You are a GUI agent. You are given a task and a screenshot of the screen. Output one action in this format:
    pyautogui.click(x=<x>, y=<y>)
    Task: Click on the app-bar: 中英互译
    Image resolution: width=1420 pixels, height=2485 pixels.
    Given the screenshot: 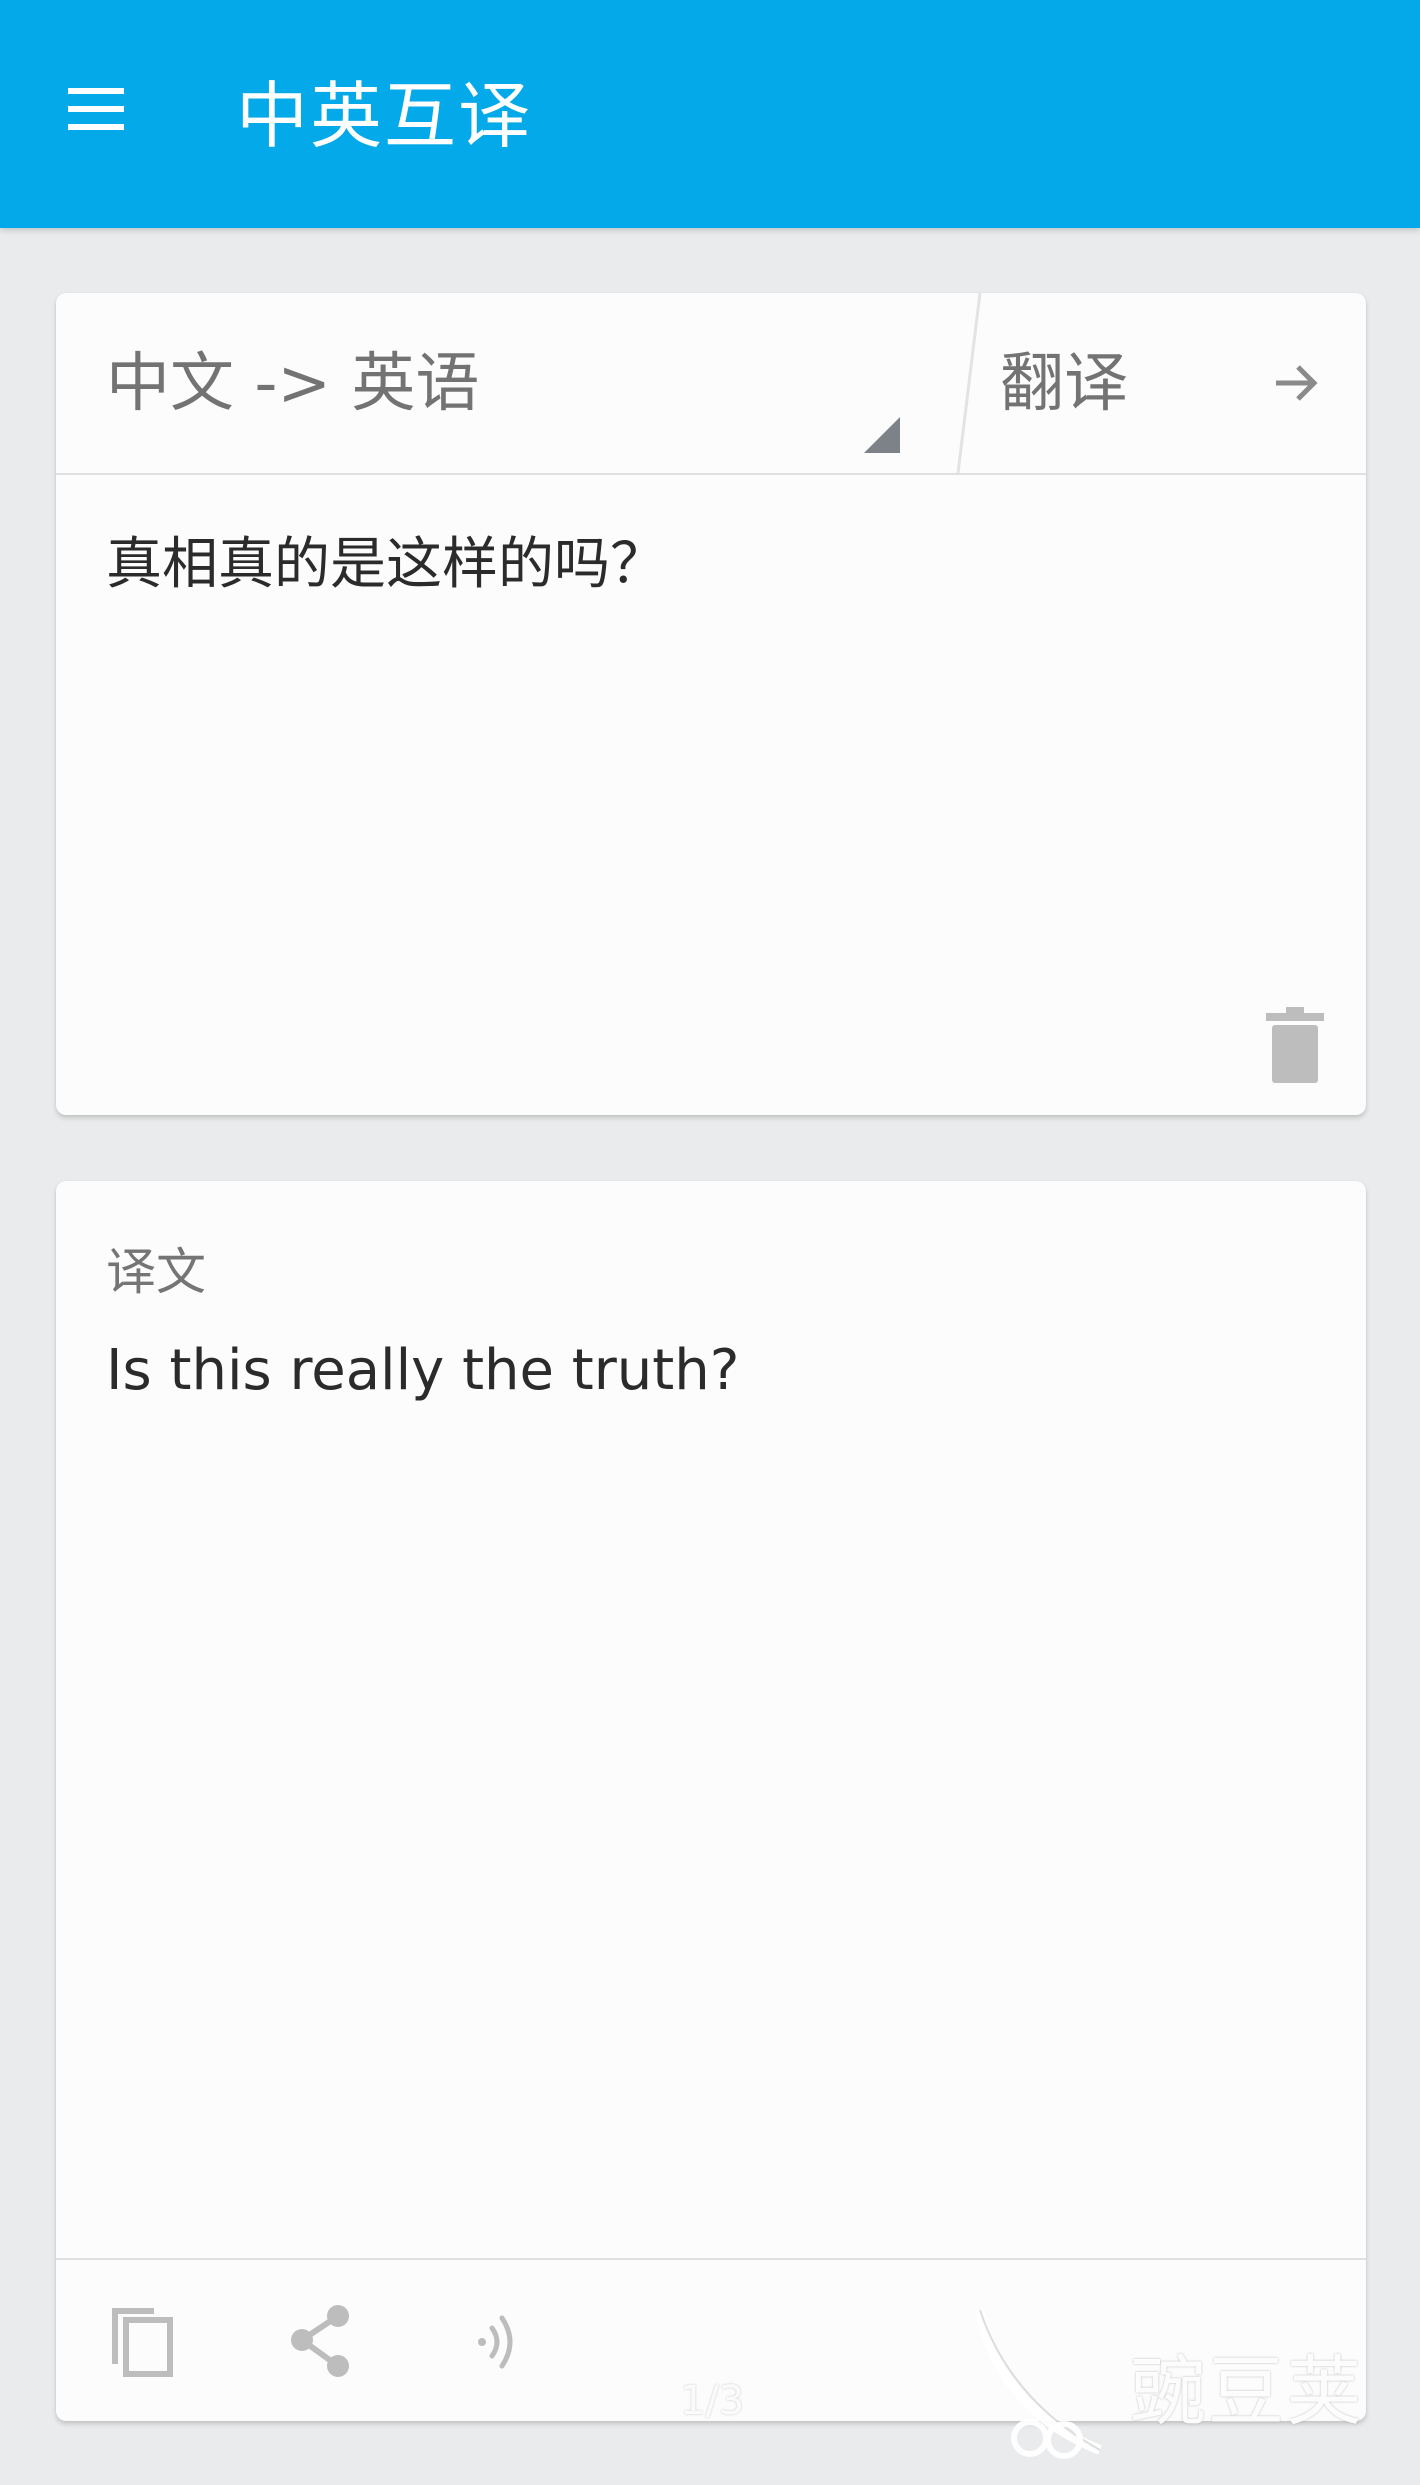 What is the action you would take?
    pyautogui.click(x=710, y=114)
    